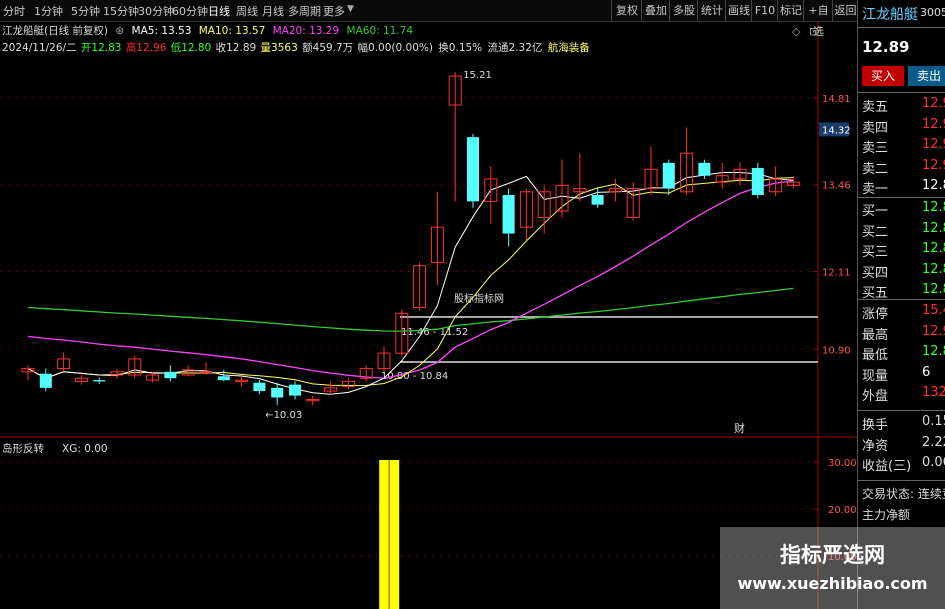  What do you see at coordinates (85, 11) in the screenshot?
I see `period-tab-5min: 5分钟` at bounding box center [85, 11].